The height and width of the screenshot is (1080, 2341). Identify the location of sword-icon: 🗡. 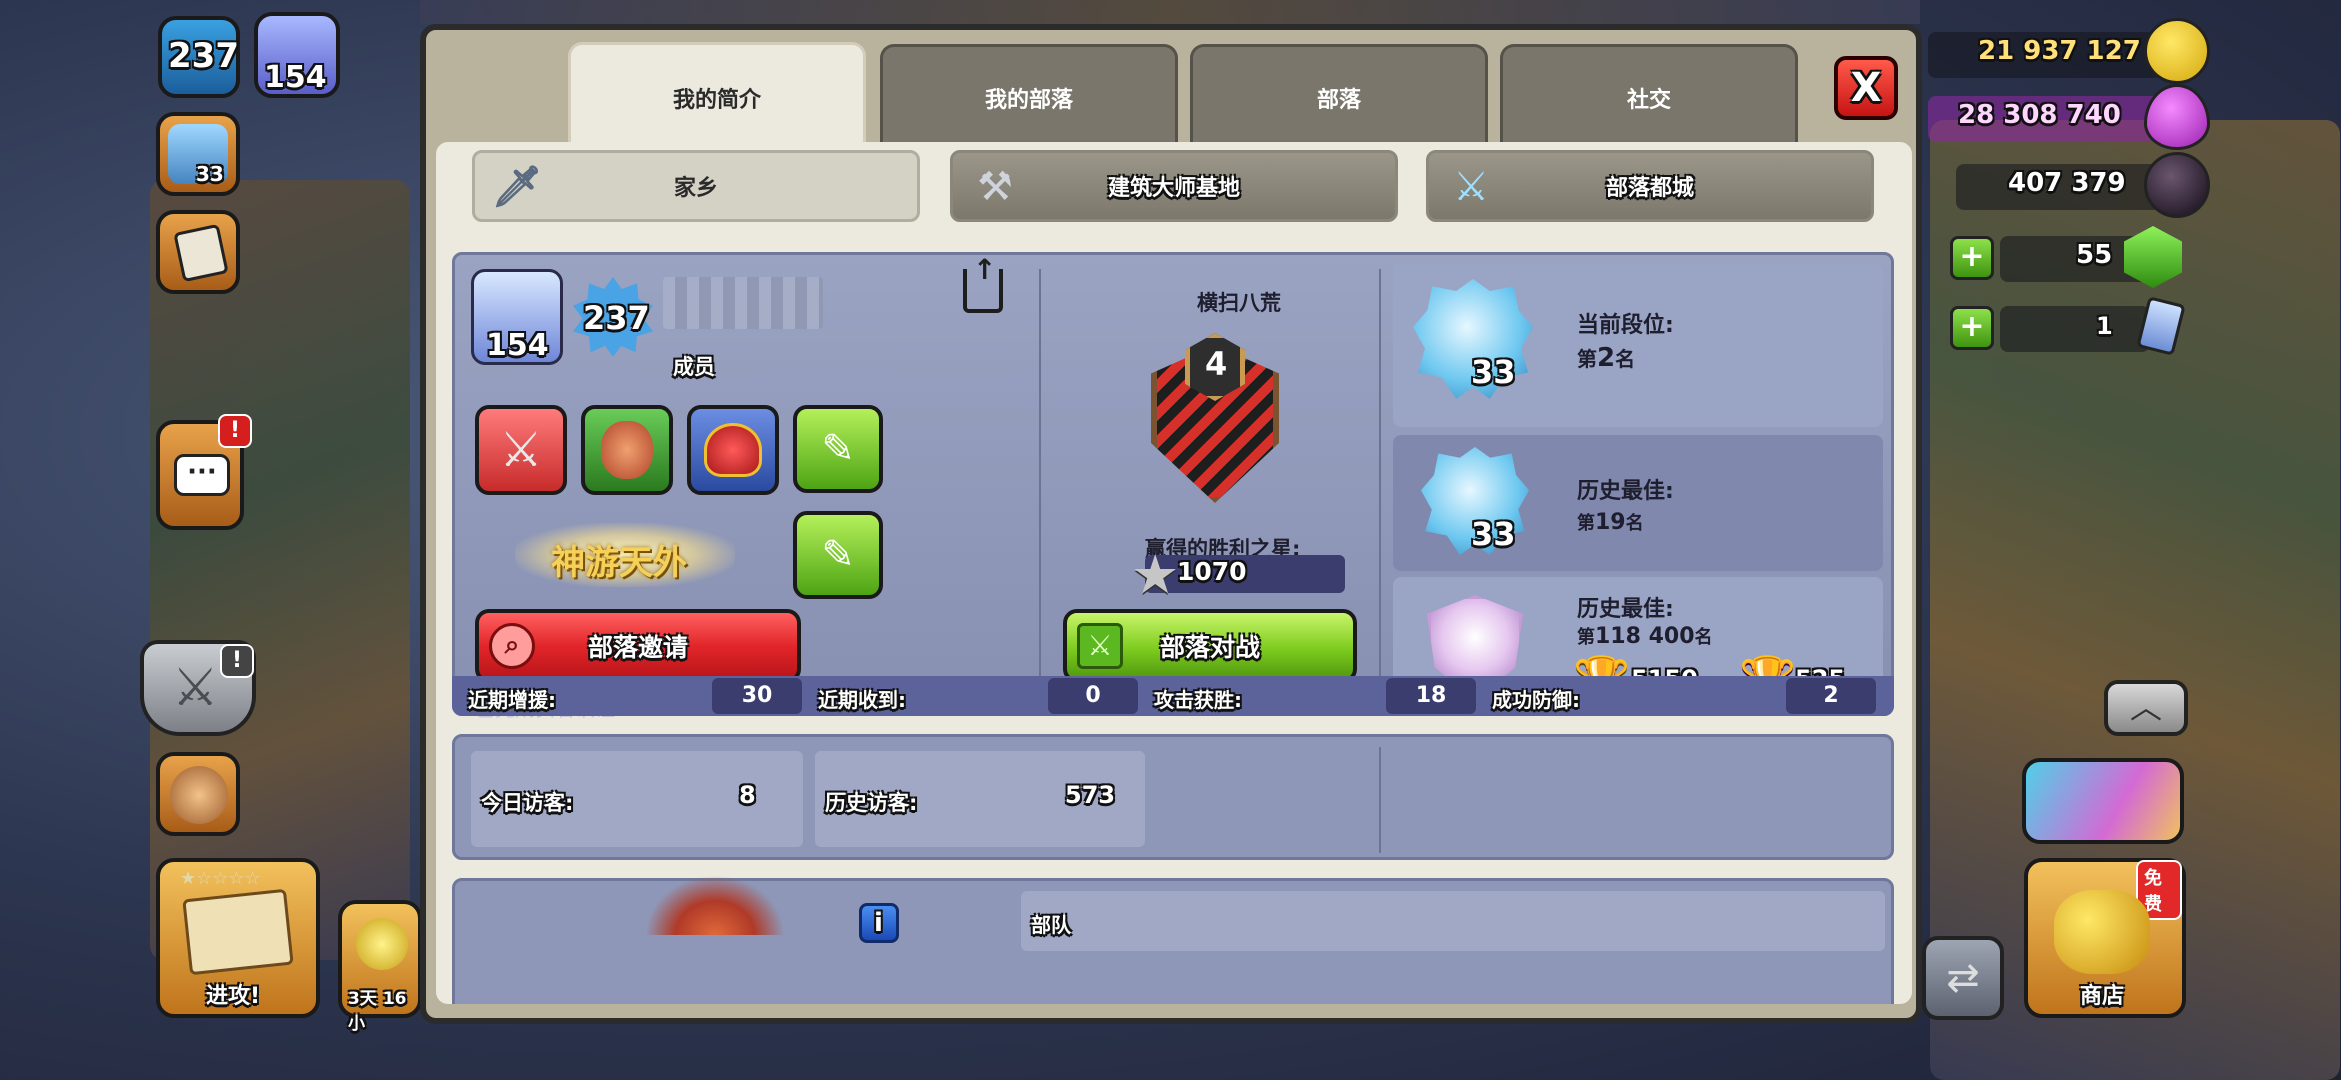
(517, 187).